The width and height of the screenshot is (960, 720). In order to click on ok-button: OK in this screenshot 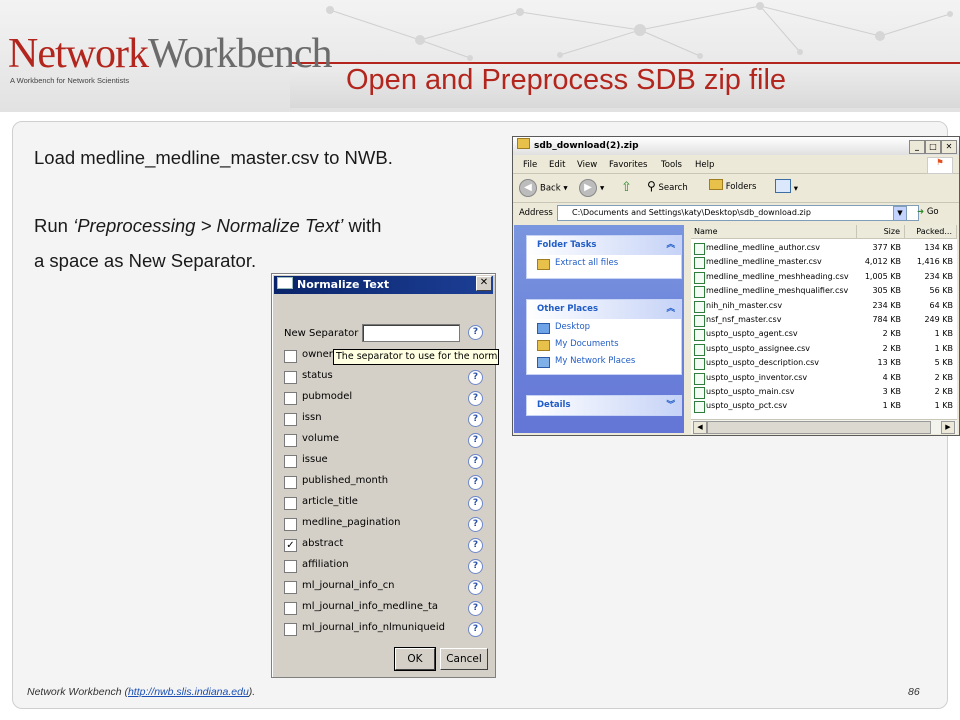, I will do `click(415, 659)`.